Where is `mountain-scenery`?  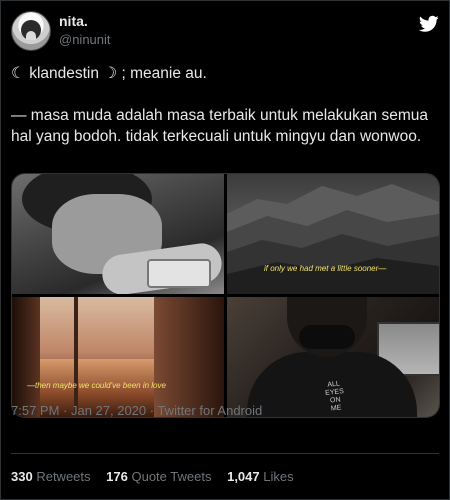 mountain-scenery is located at coordinates (333, 239).